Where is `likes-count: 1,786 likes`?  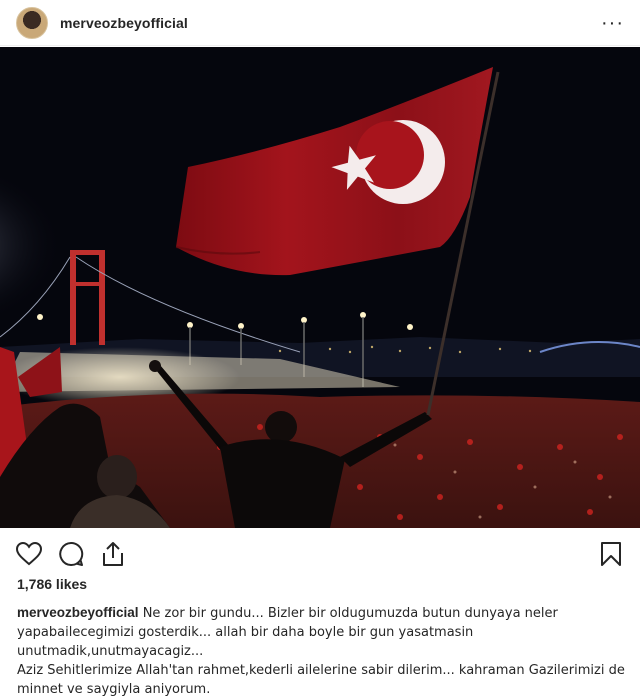 likes-count: 1,786 likes is located at coordinates (52, 584).